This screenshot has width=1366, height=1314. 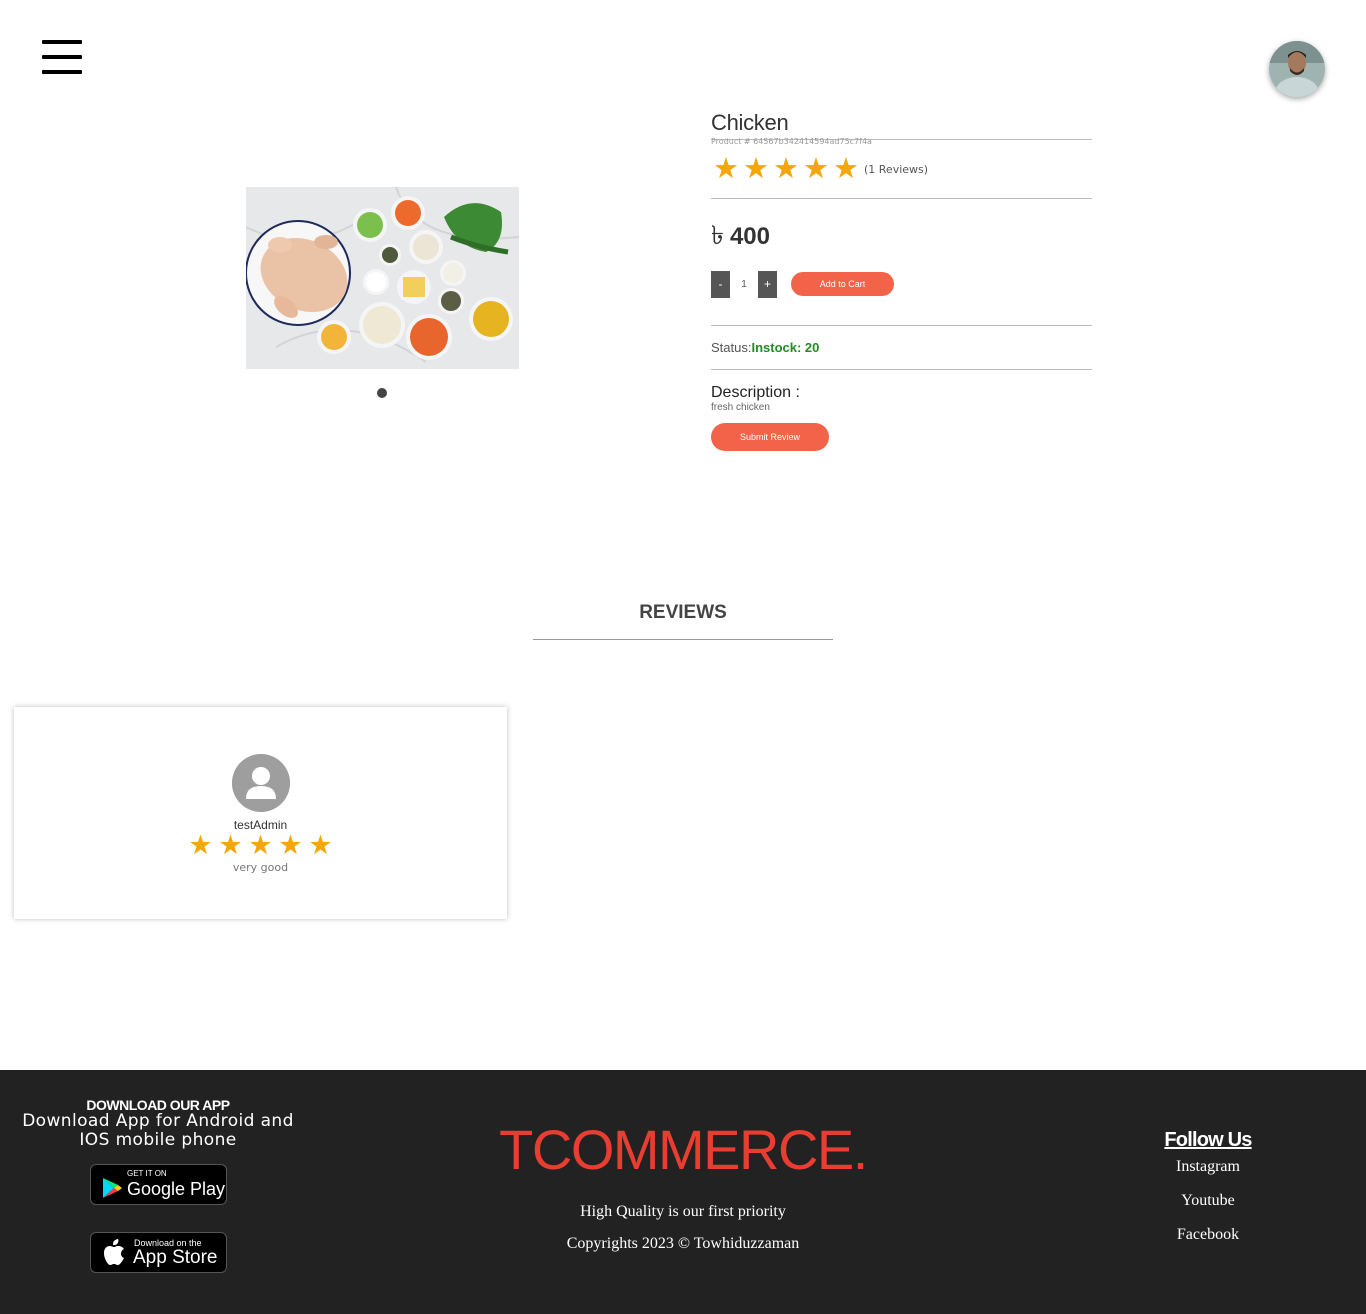 What do you see at coordinates (62, 58) in the screenshot?
I see `hamburger-menu-icon` at bounding box center [62, 58].